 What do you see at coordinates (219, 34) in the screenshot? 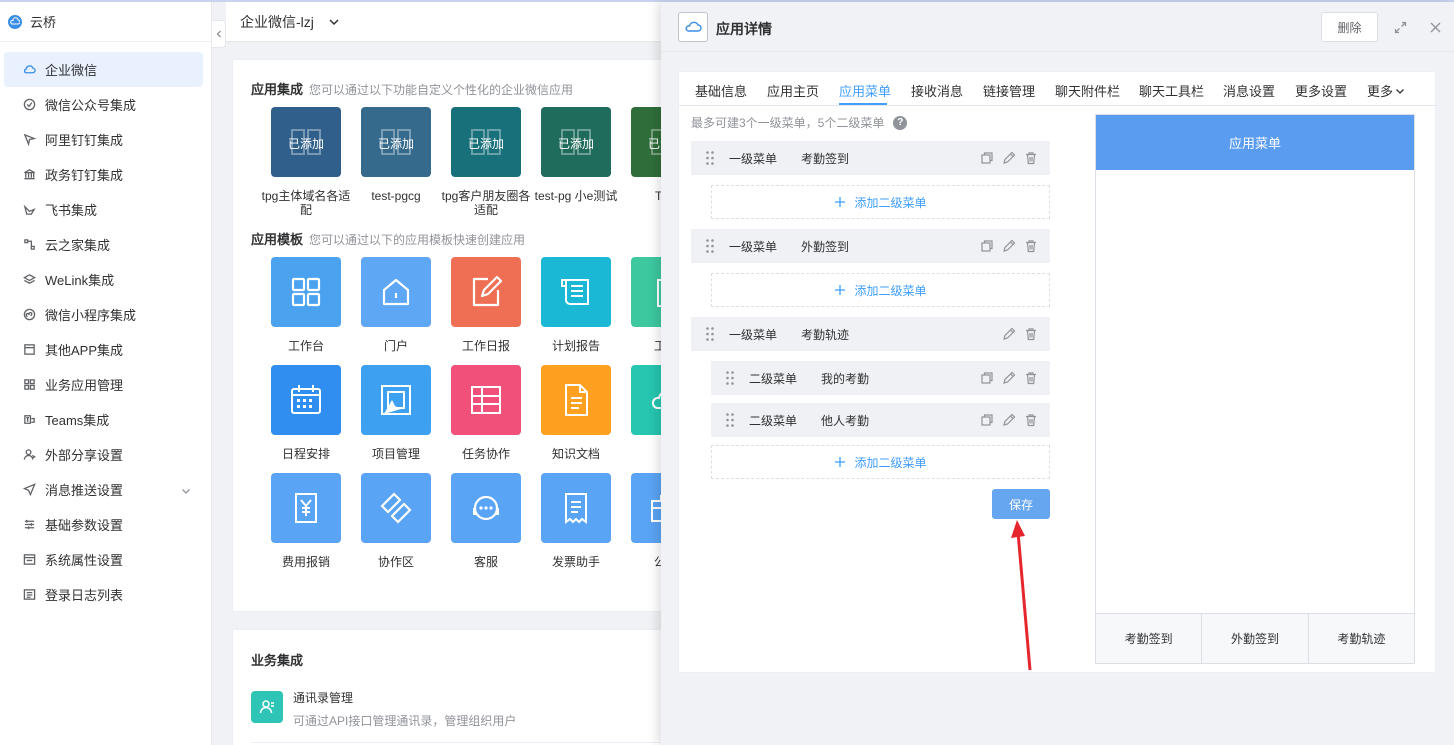
I see `sidebar-collapse-button` at bounding box center [219, 34].